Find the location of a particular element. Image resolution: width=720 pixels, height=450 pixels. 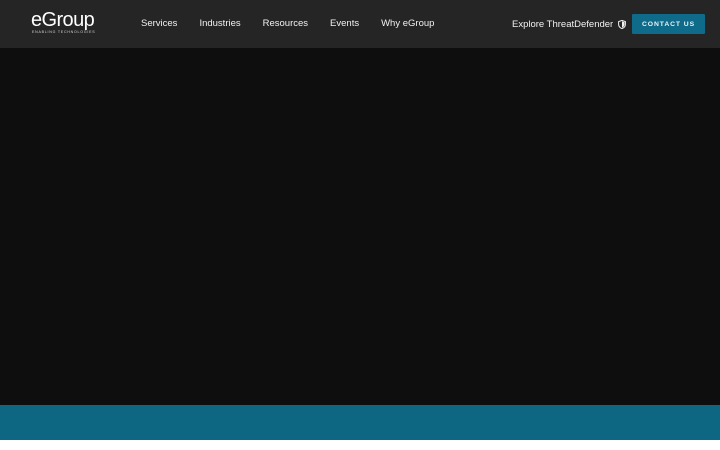

logo-wordmark: eGroup is located at coordinates (63, 20).